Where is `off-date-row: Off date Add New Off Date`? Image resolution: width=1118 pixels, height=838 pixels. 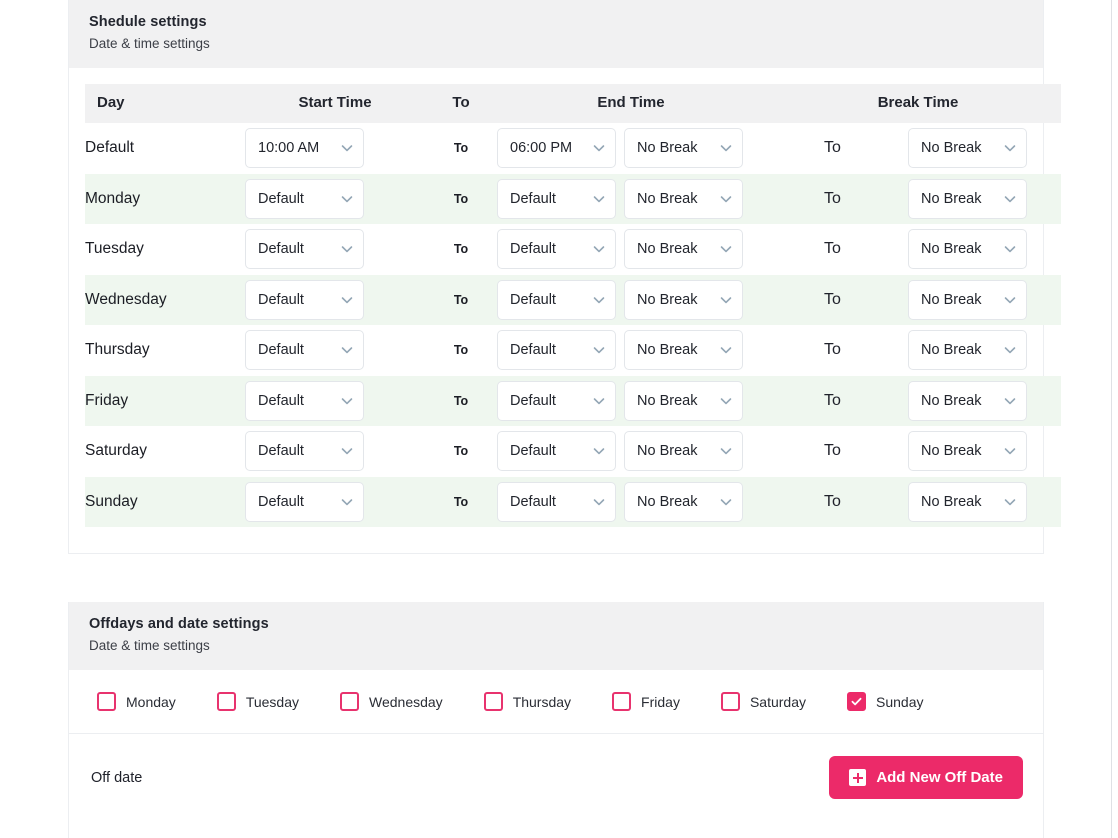 off-date-row: Off date Add New Off Date is located at coordinates (556, 777).